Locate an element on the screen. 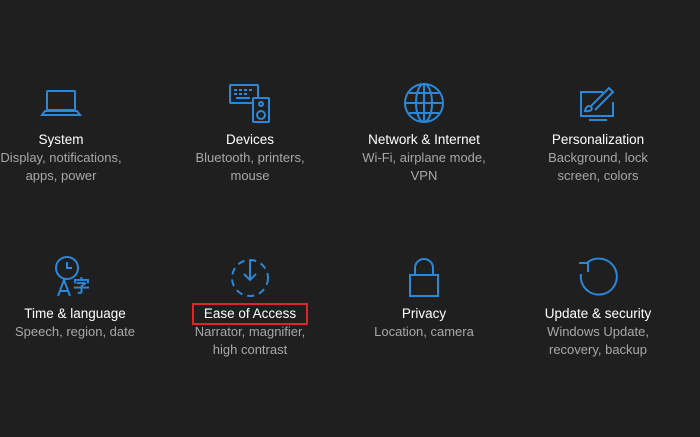 This screenshot has height=437, width=700. globe-icon is located at coordinates (424, 103).